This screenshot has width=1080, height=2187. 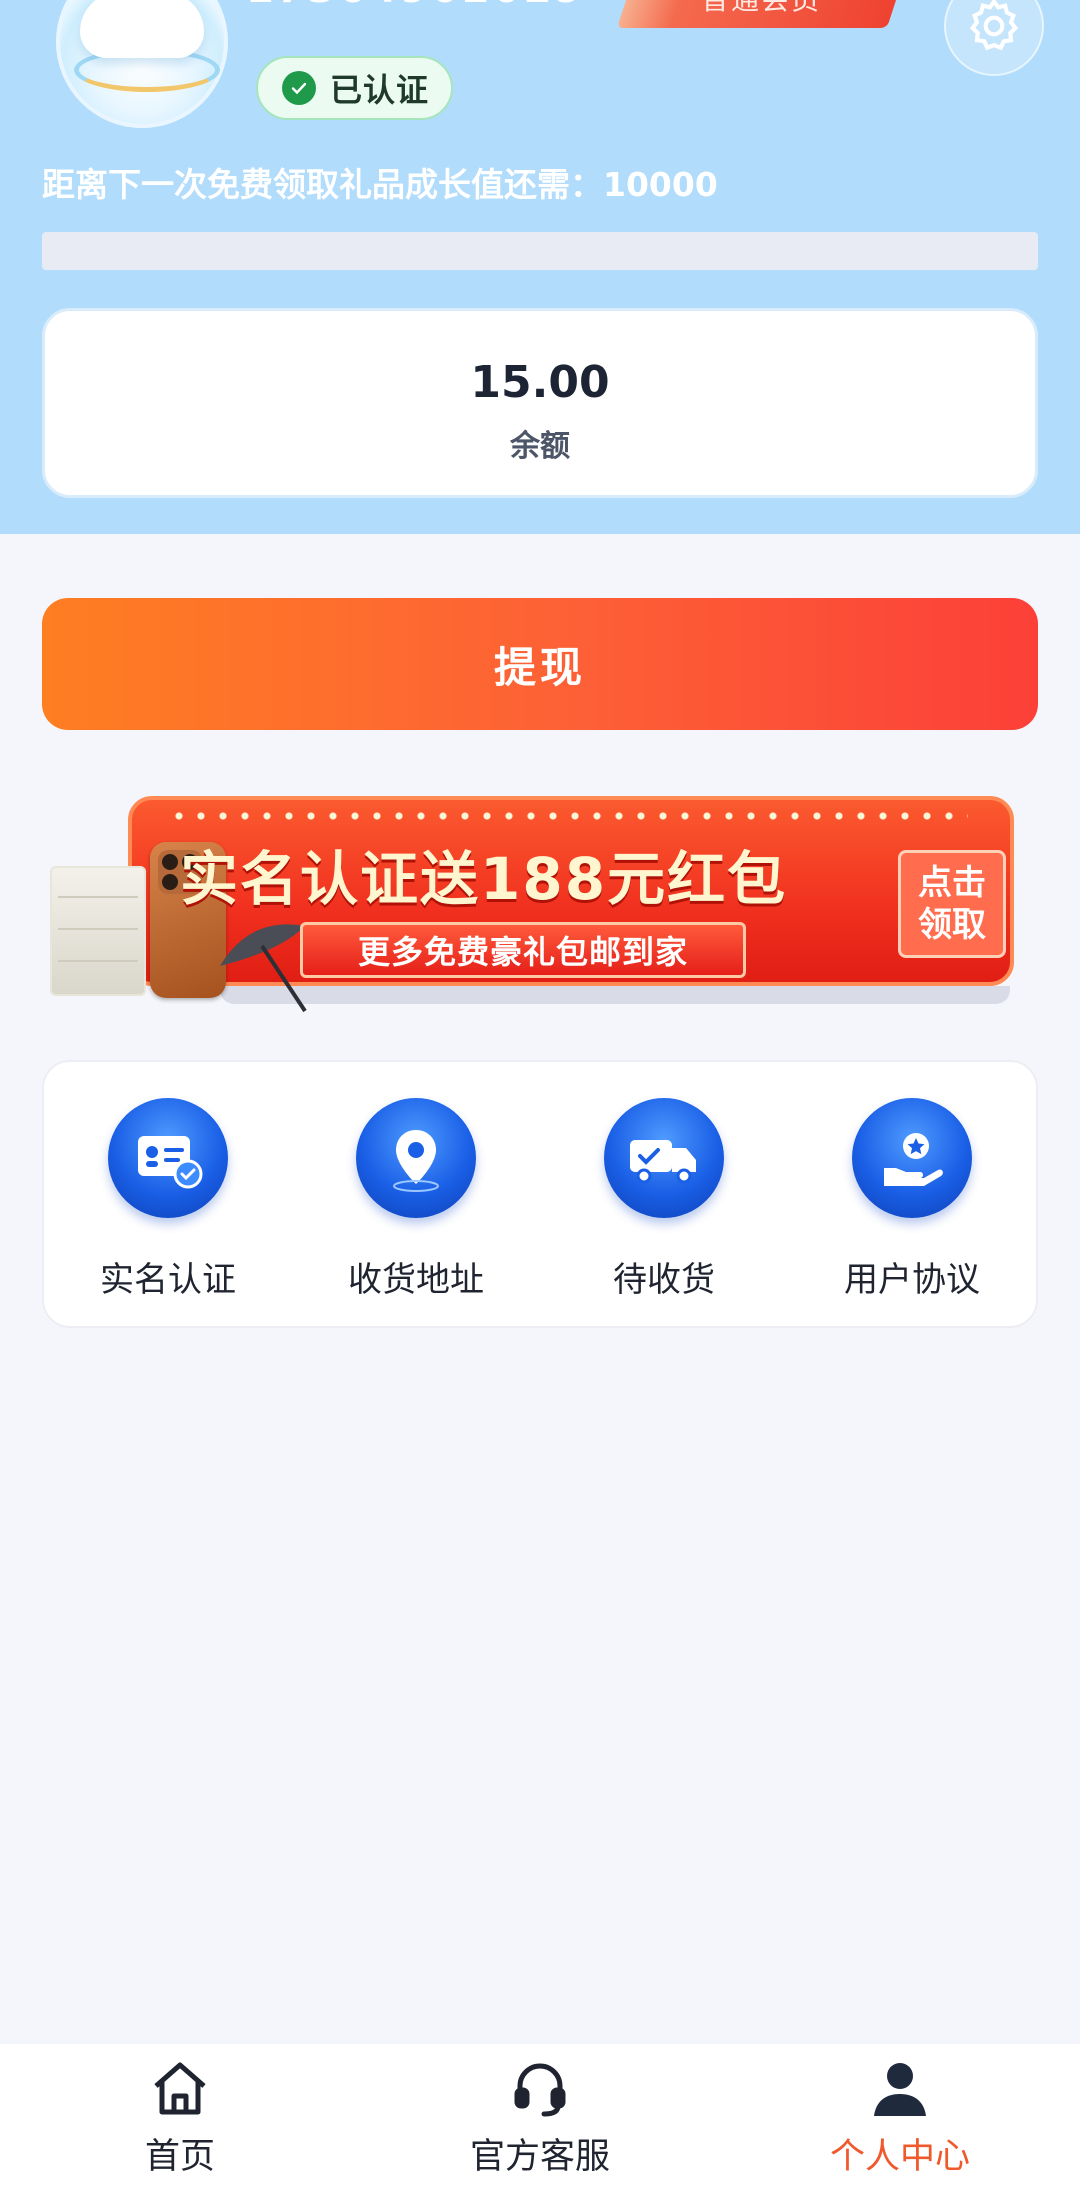 What do you see at coordinates (484, 879) in the screenshot?
I see `banner-title: 实名认证送188元红包` at bounding box center [484, 879].